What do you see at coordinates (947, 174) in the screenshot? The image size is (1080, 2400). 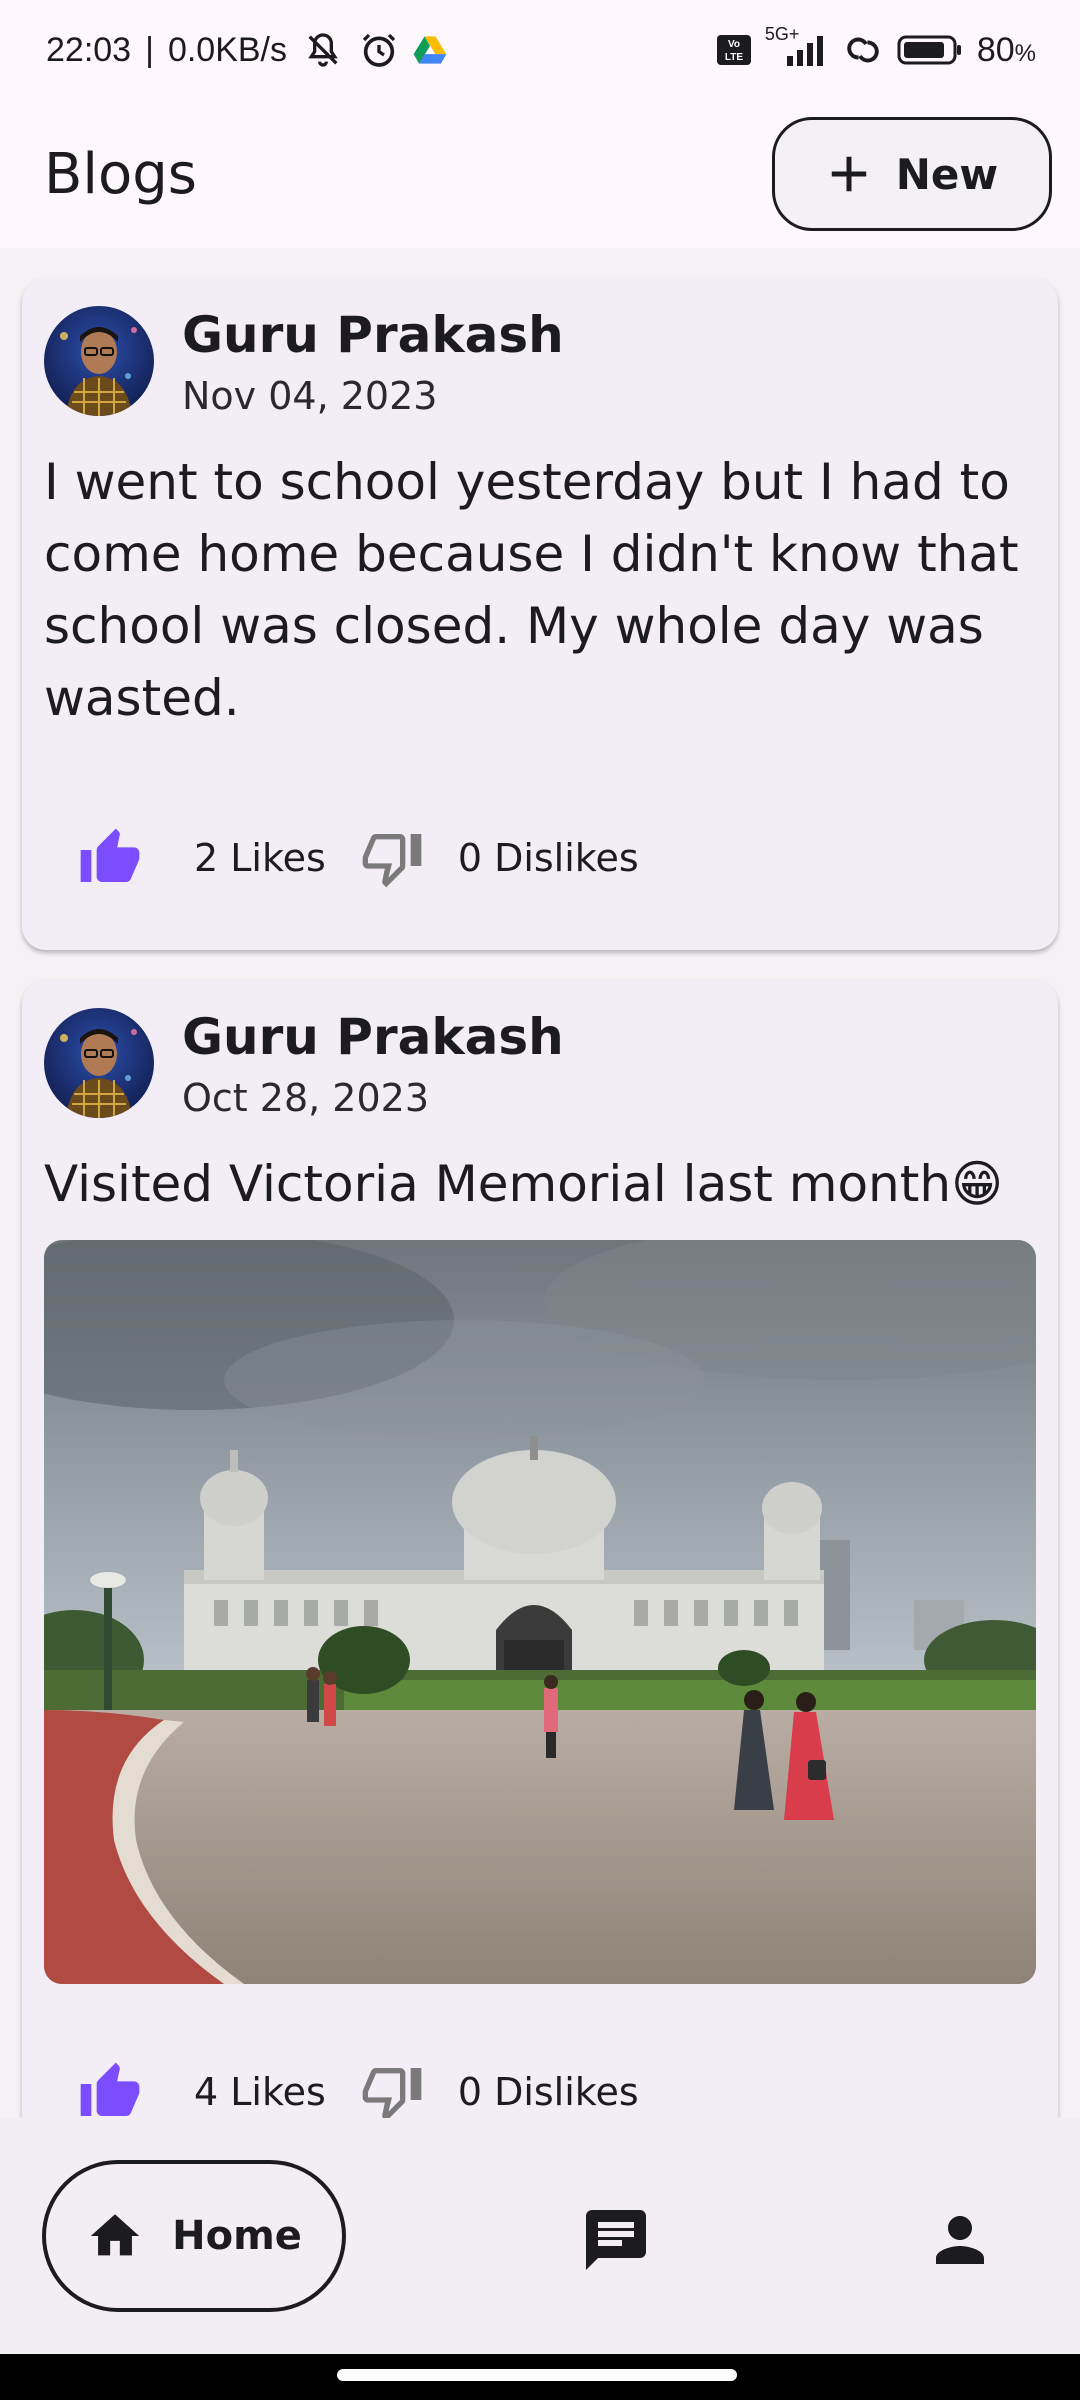 I see `new-button-label: New` at bounding box center [947, 174].